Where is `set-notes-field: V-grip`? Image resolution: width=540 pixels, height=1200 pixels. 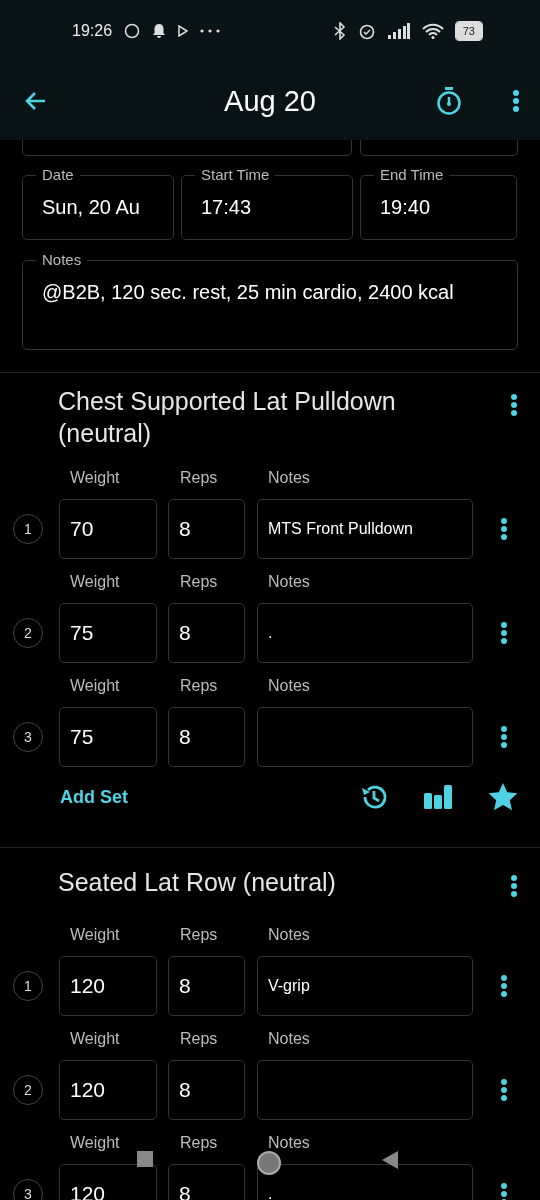
set-notes-field: V-grip is located at coordinates (365, 986).